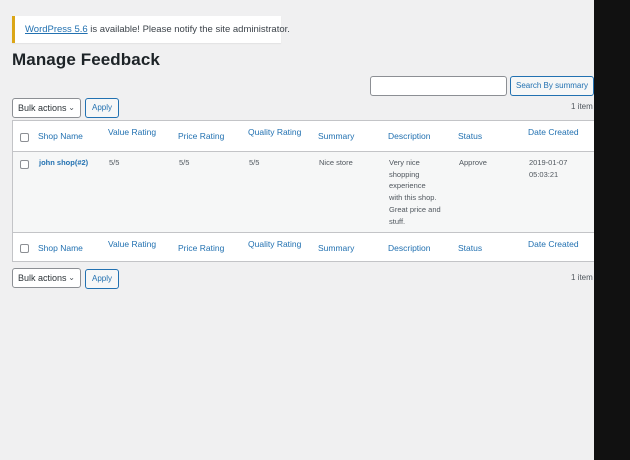 This screenshot has width=630, height=460. I want to click on column-header-description: Description, so click(409, 136).